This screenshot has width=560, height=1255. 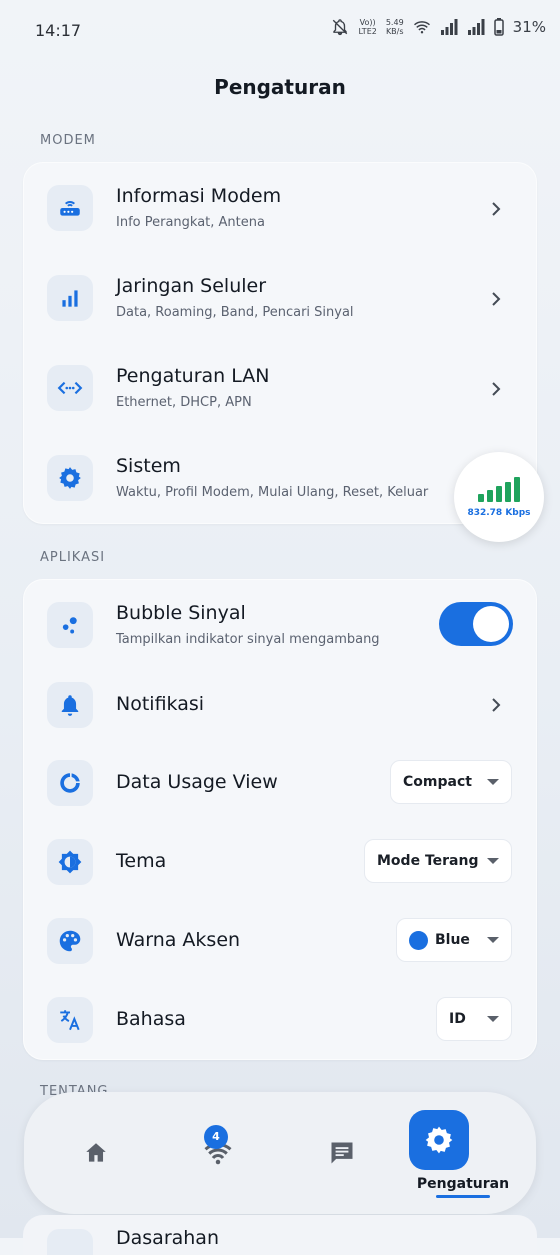 What do you see at coordinates (280, 87) in the screenshot?
I see `page-title: Pengaturan` at bounding box center [280, 87].